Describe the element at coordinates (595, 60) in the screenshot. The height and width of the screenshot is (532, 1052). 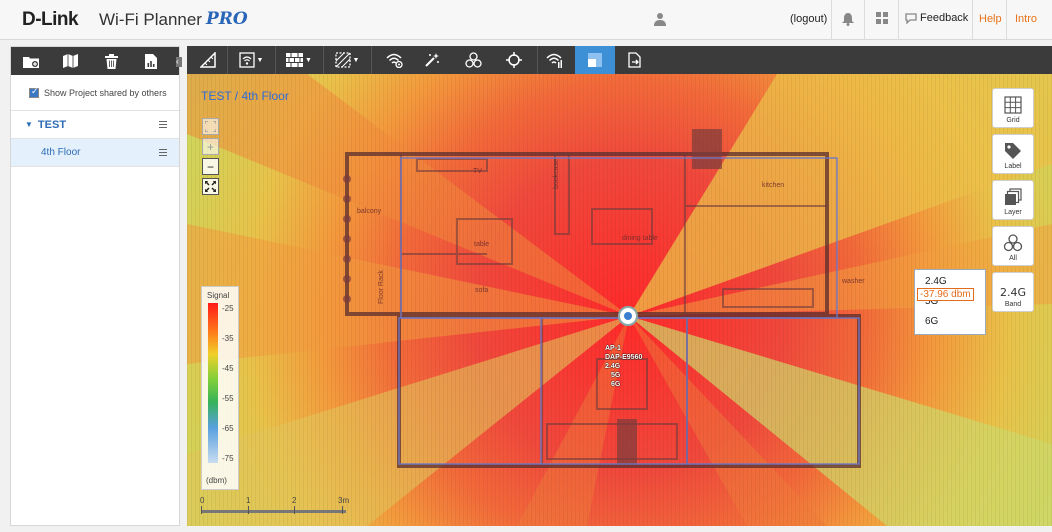
I see `heatmap-view-tool` at that location.